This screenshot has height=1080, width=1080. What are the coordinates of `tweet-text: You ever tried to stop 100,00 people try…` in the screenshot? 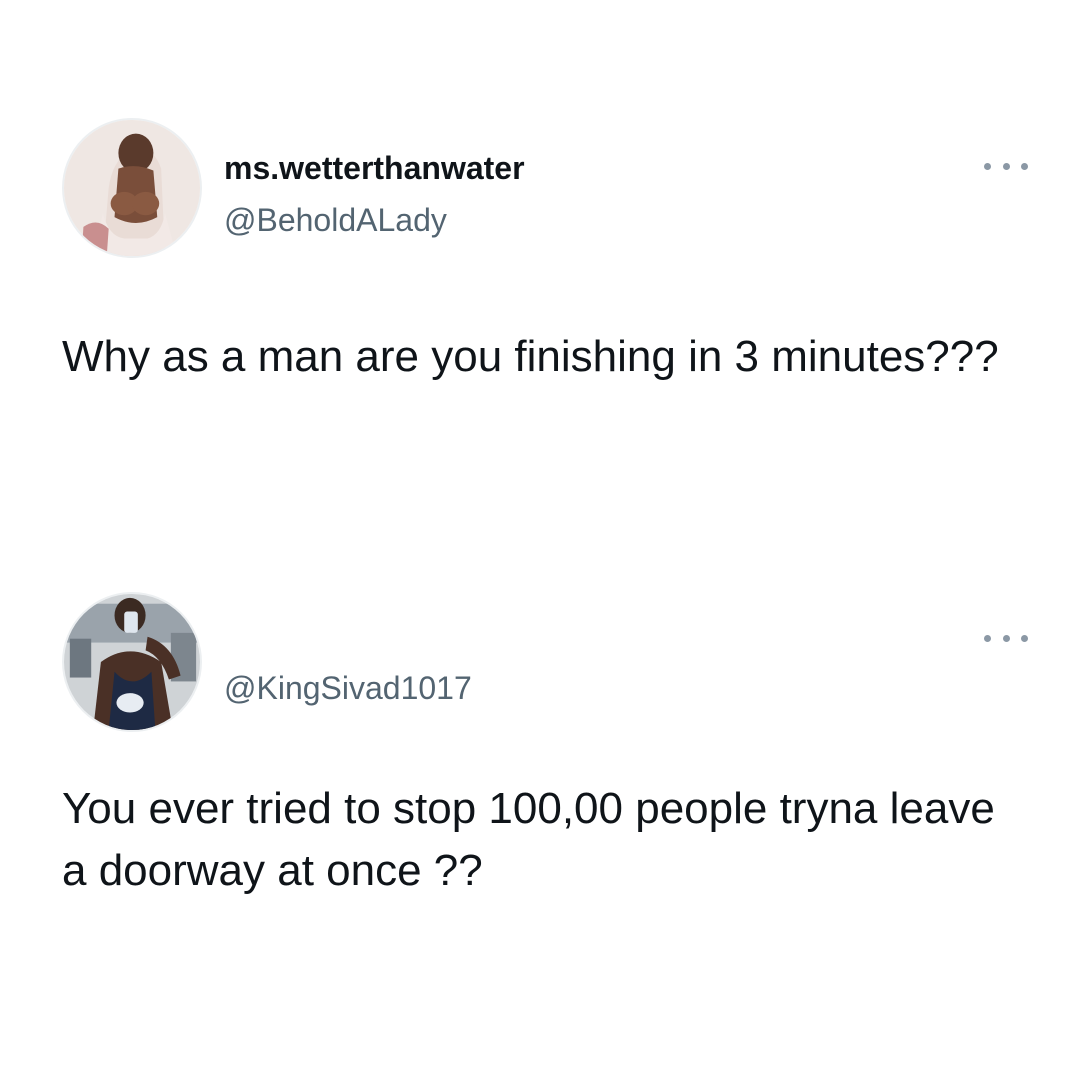 It's located at (528, 839).